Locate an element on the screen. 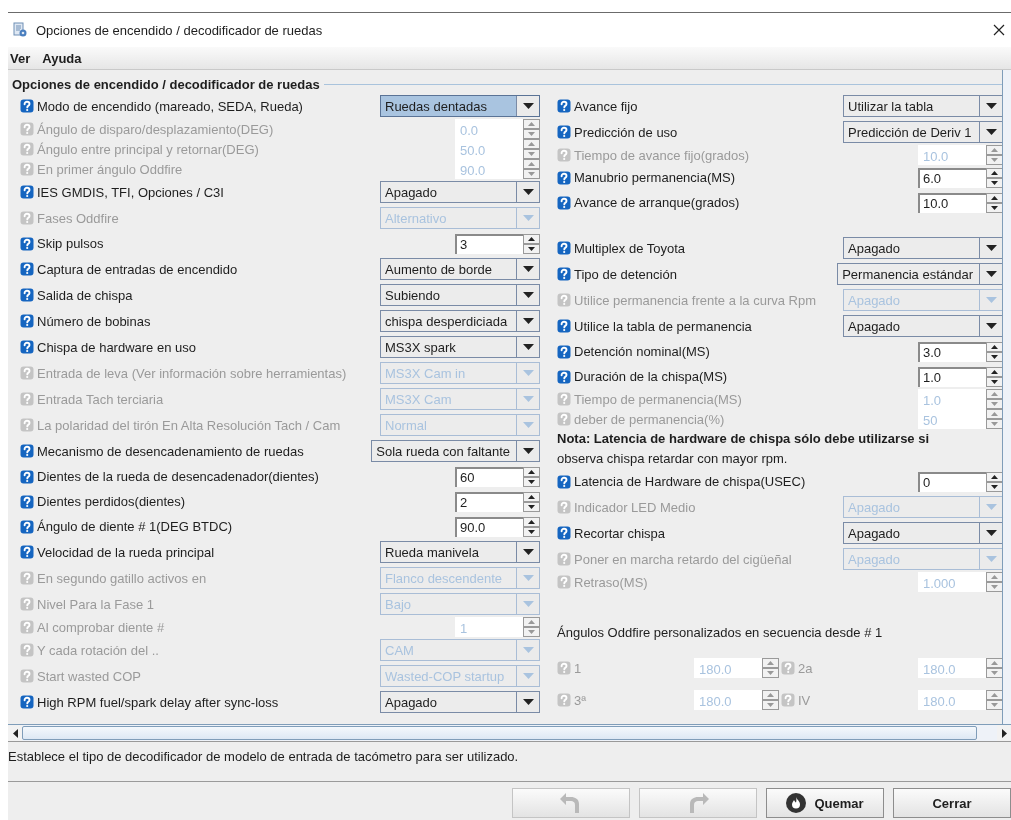  field-label: Avance de arranque(grados) is located at coordinates (657, 202).